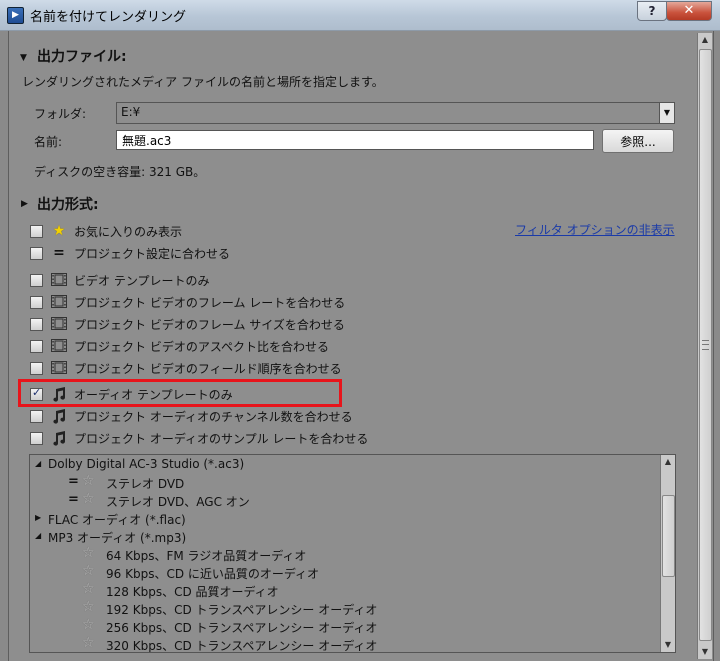 The height and width of the screenshot is (661, 720). What do you see at coordinates (595, 229) in the screenshot?
I see `hide-filter-options-link: フィルタ オプションの非表示` at bounding box center [595, 229].